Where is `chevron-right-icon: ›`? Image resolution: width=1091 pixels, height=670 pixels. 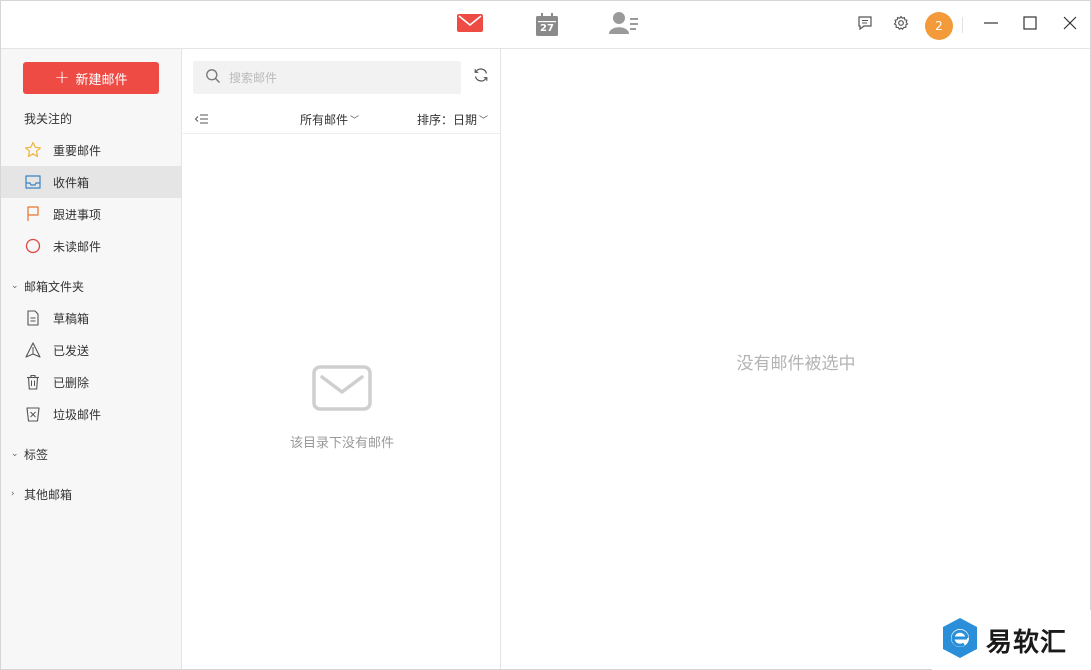 chevron-right-icon: › is located at coordinates (13, 494).